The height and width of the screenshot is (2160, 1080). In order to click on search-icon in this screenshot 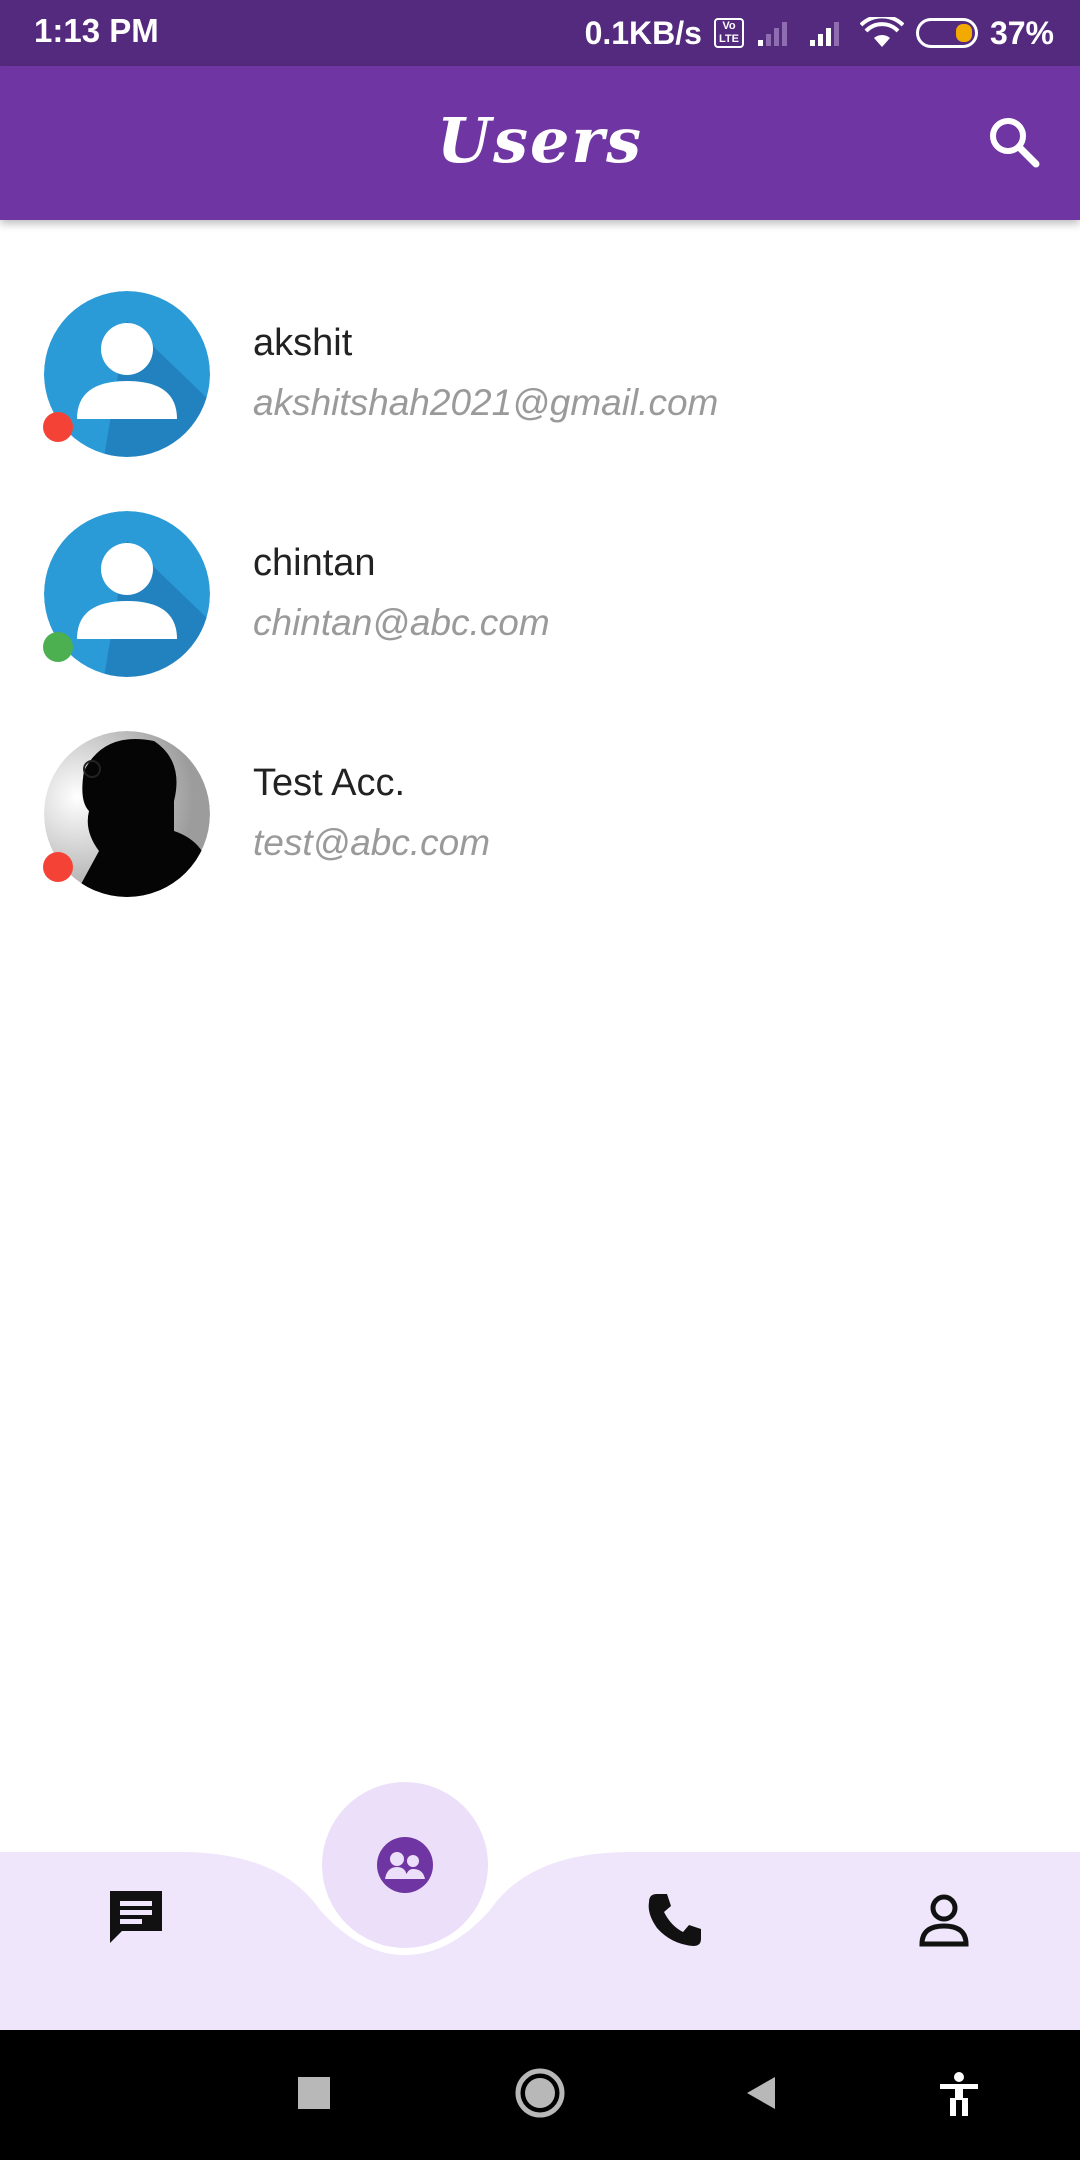, I will do `click(1015, 143)`.